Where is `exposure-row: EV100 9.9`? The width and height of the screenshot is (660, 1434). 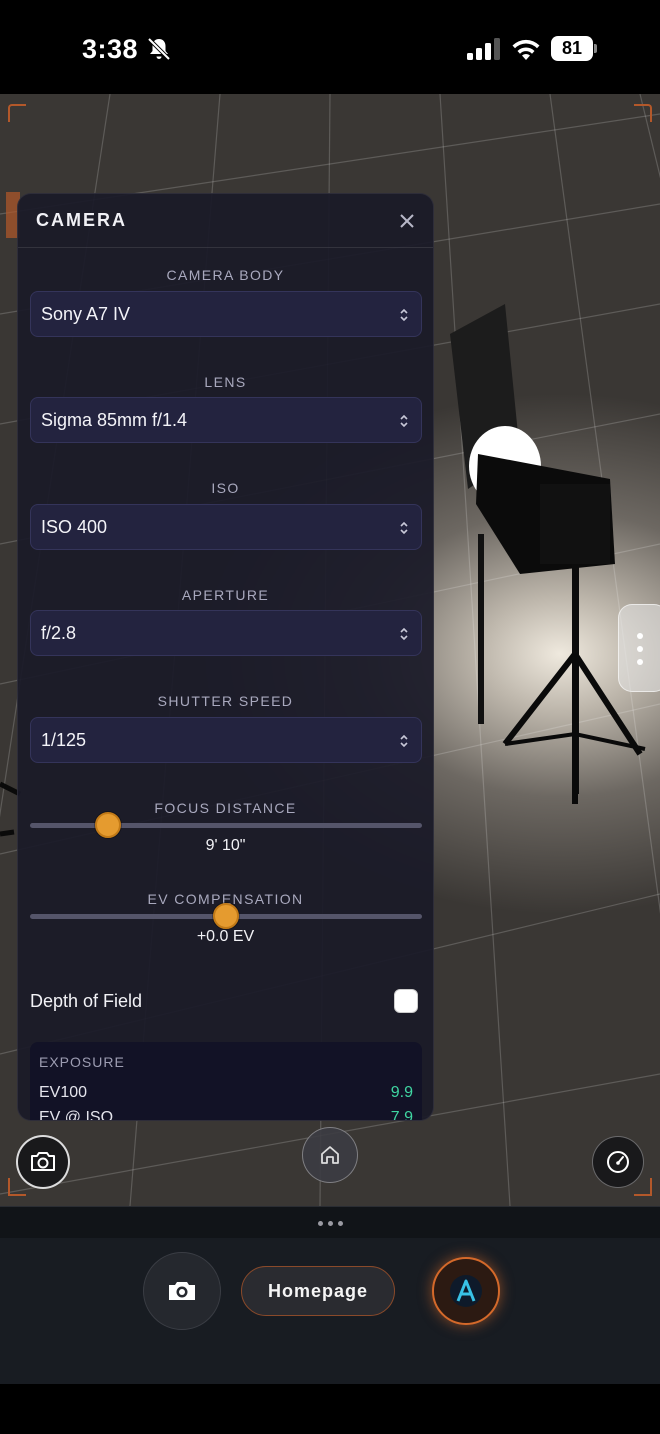 exposure-row: EV100 9.9 is located at coordinates (226, 1093).